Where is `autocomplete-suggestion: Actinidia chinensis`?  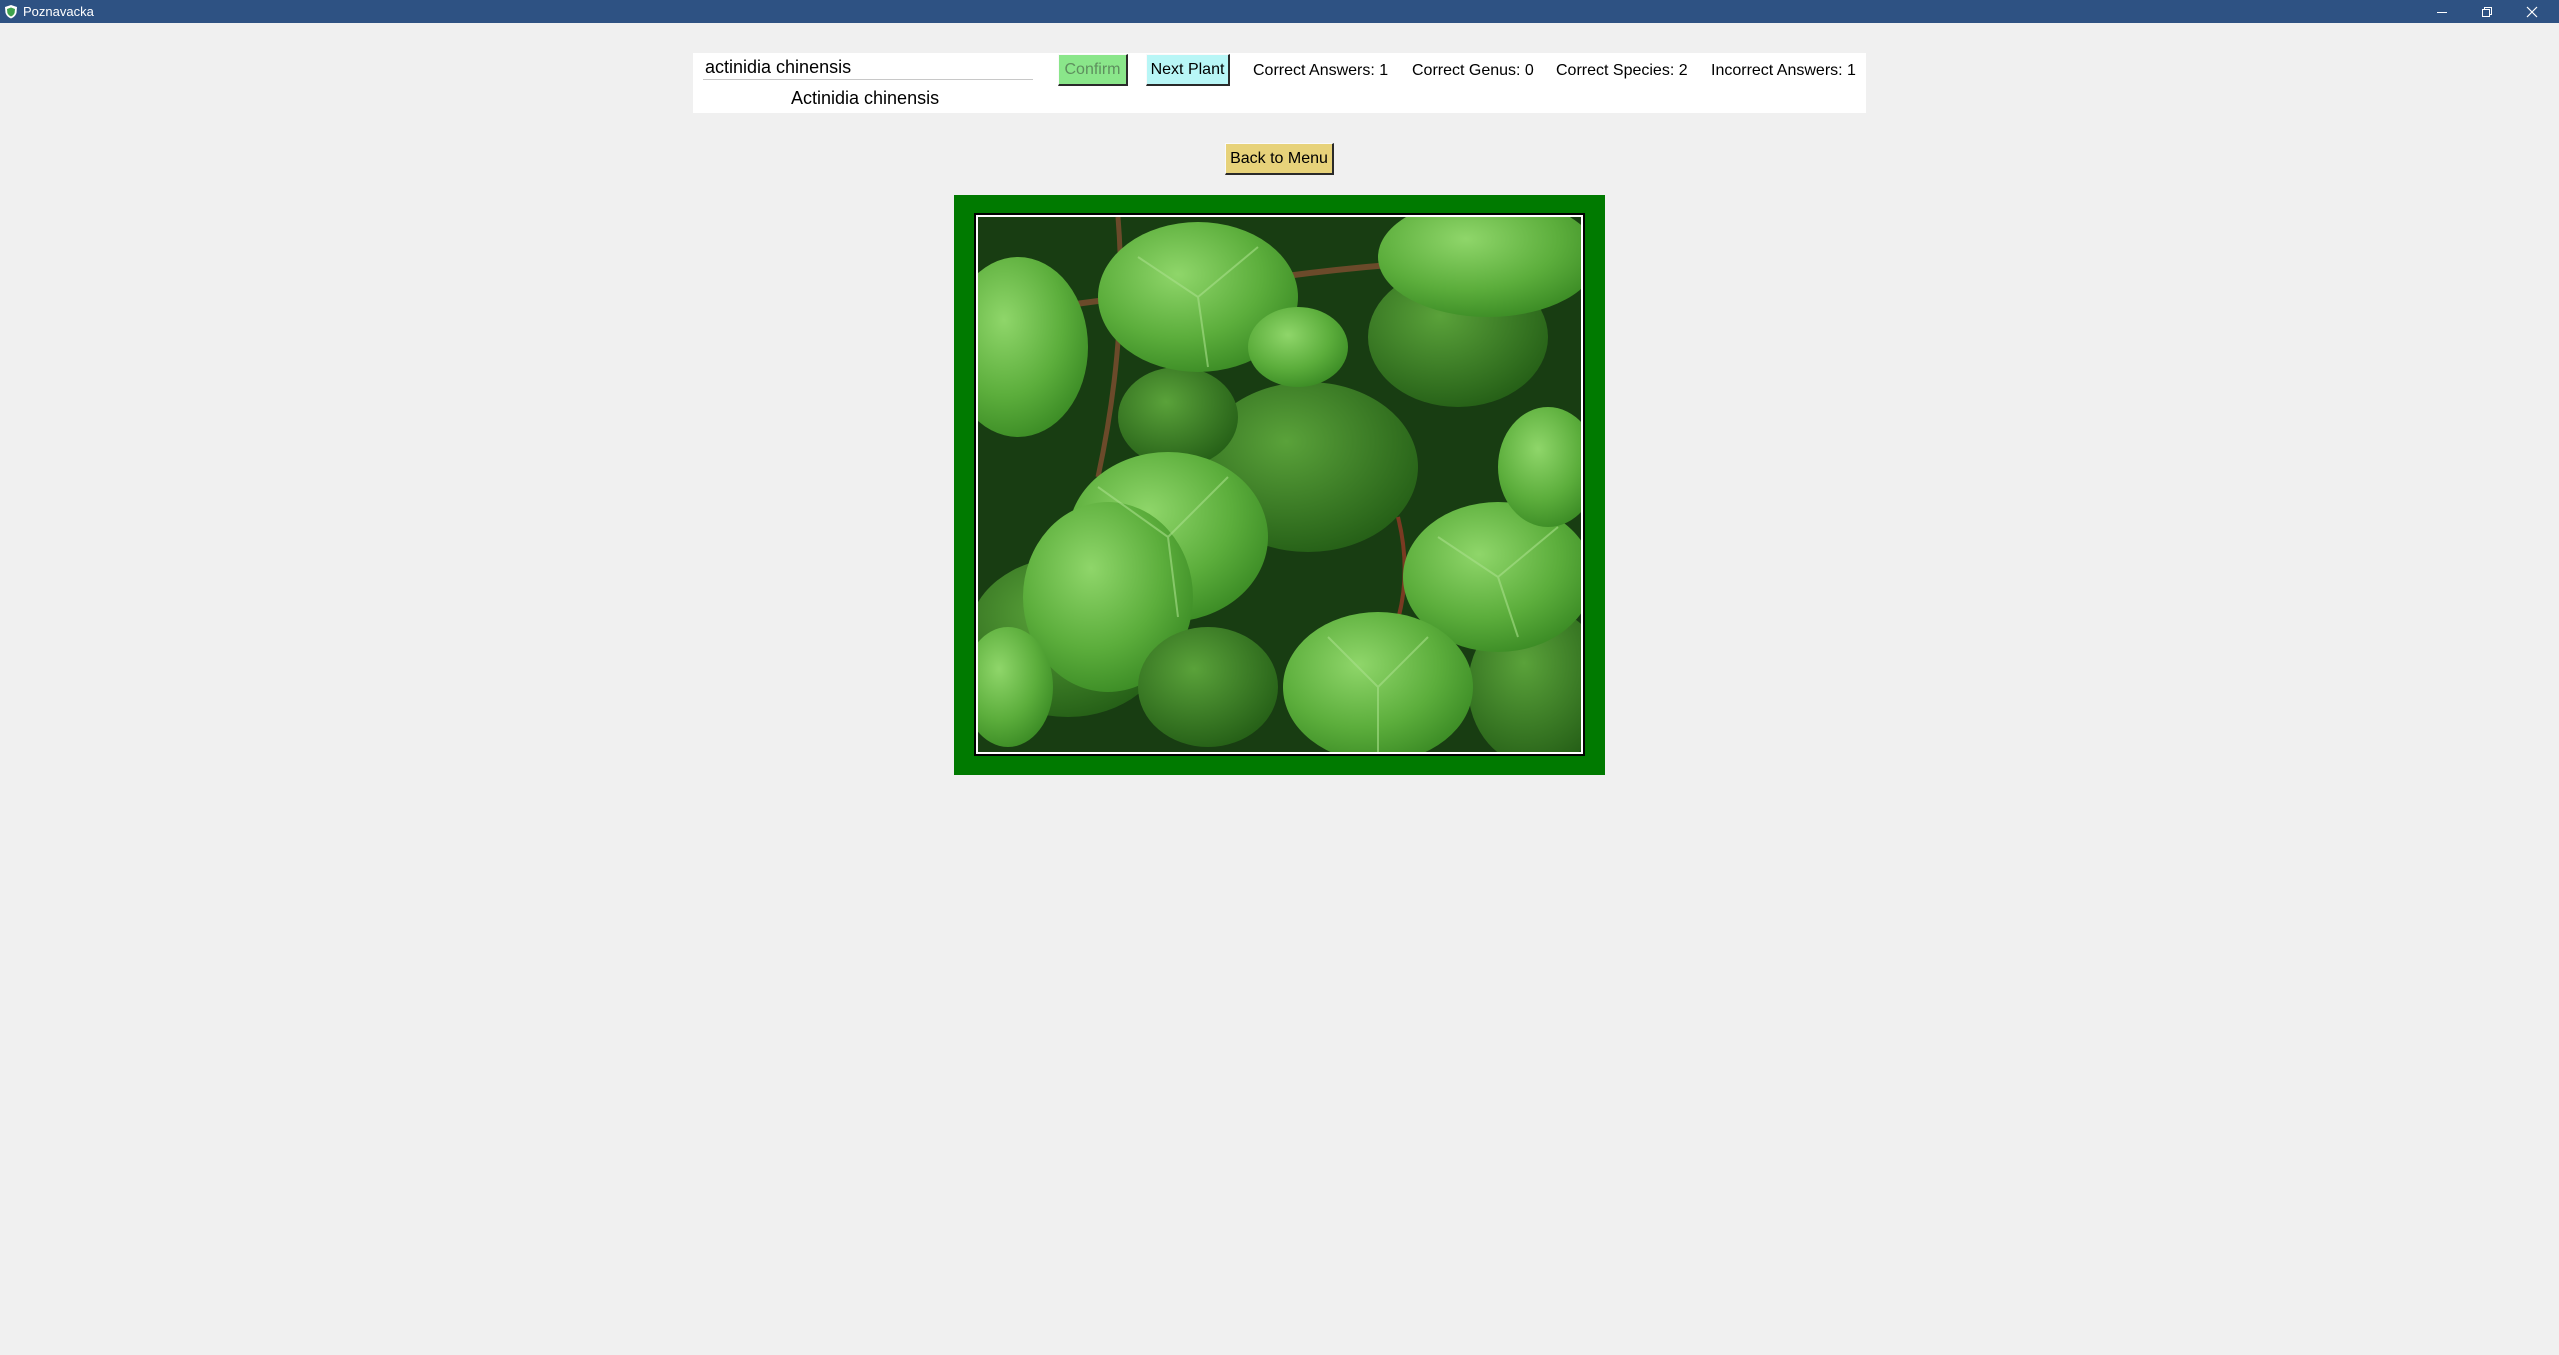 autocomplete-suggestion: Actinidia chinensis is located at coordinates (865, 98).